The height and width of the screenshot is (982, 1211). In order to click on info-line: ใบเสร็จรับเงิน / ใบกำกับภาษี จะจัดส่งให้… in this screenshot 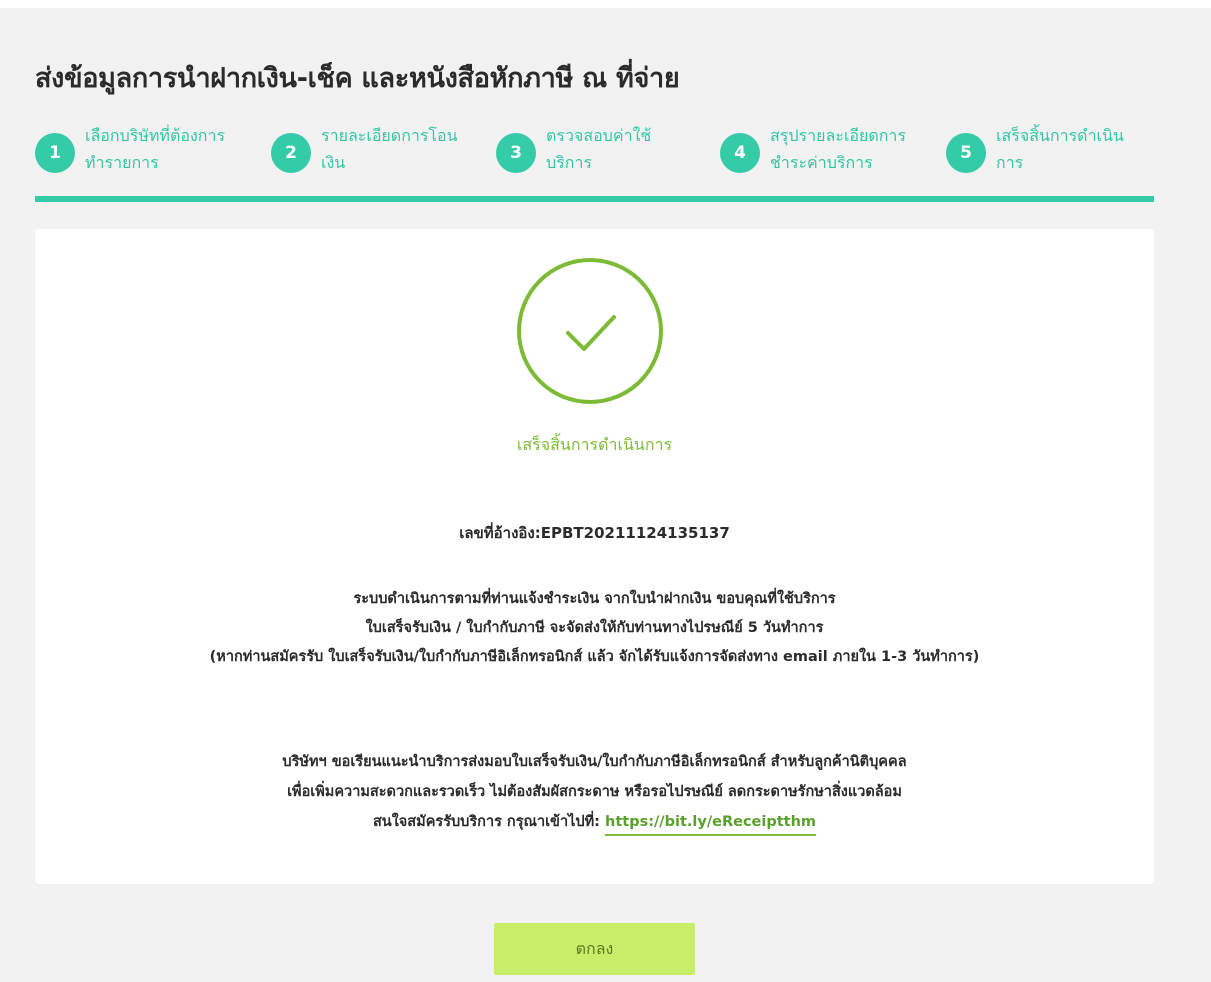, I will do `click(594, 628)`.